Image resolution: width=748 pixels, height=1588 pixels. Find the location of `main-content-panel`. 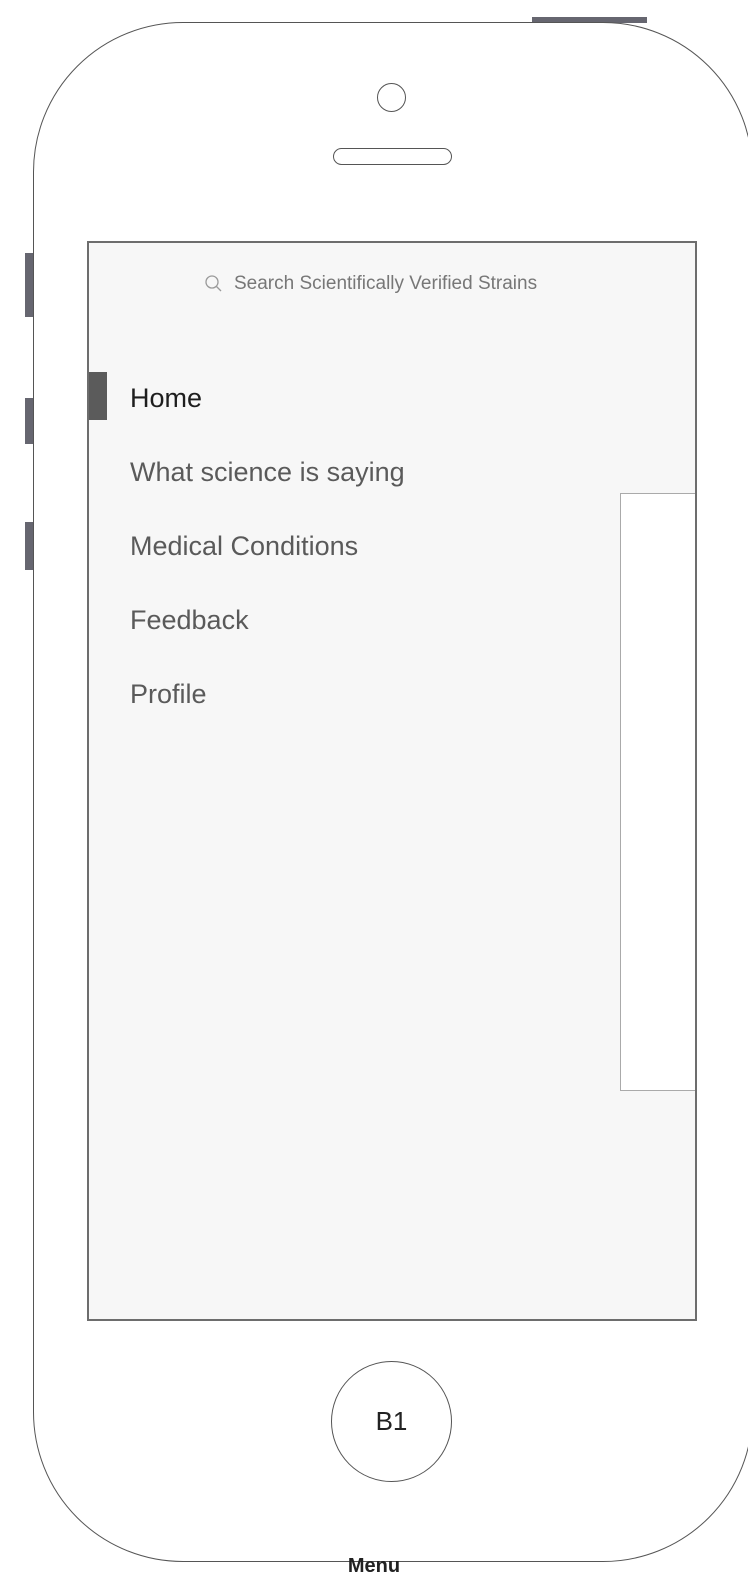

main-content-panel is located at coordinates (657, 792).